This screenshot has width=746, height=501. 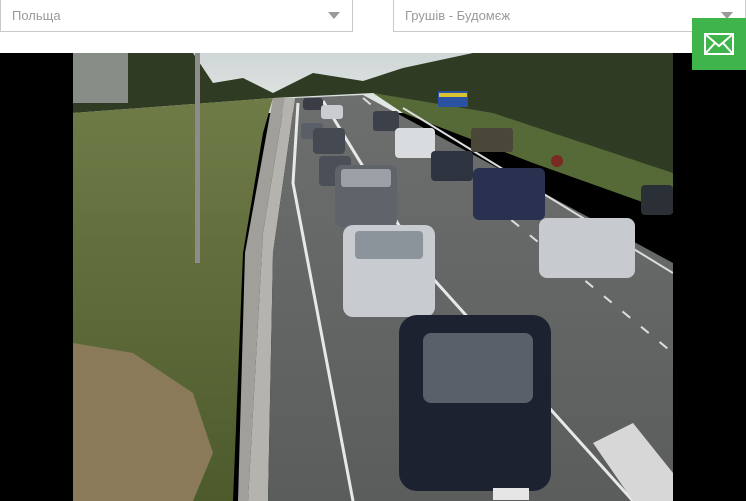 What do you see at coordinates (176, 16) in the screenshot?
I see `country-select: Польща` at bounding box center [176, 16].